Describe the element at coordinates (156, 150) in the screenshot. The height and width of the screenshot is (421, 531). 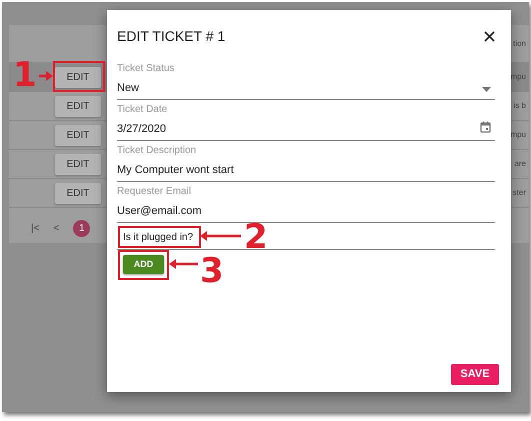
I see `field-label: Ticket Description` at that location.